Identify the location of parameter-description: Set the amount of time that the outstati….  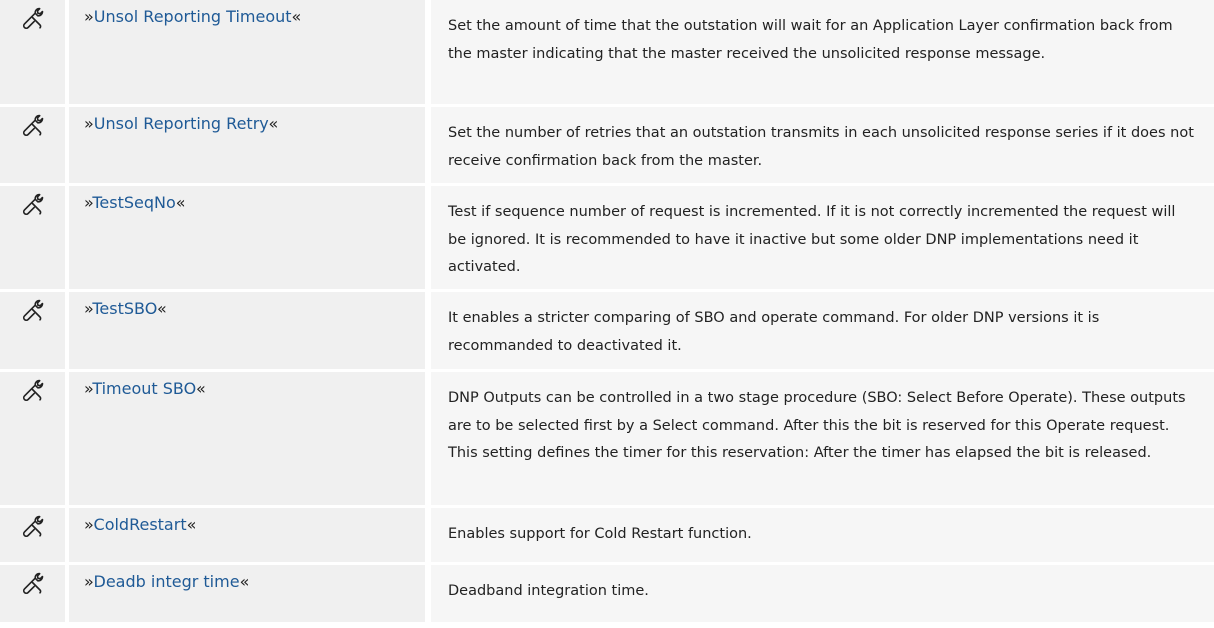
(822, 52).